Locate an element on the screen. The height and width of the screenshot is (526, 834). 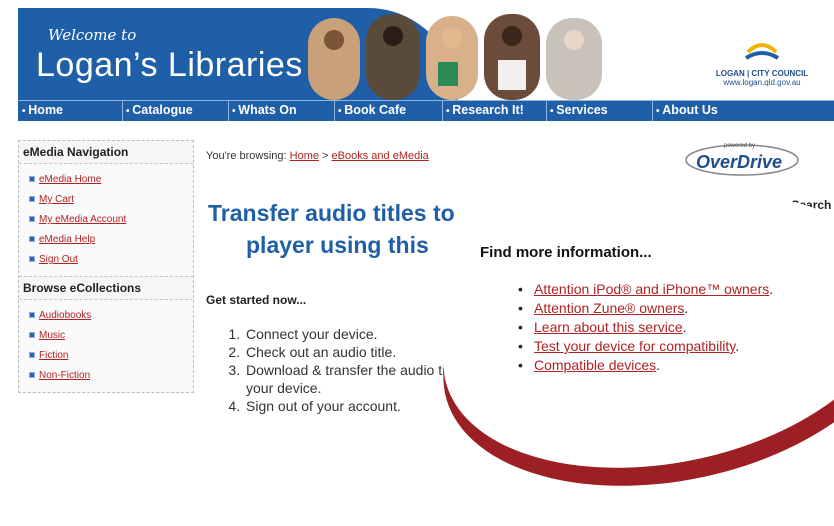
link-learn-about-service: Learn about this service is located at coordinates (608, 327).